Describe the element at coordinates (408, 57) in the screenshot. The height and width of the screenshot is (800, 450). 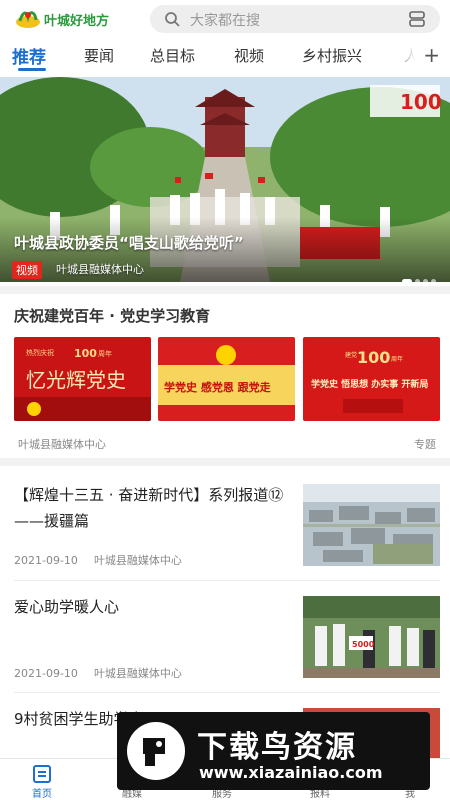
I see `tab-fade` at that location.